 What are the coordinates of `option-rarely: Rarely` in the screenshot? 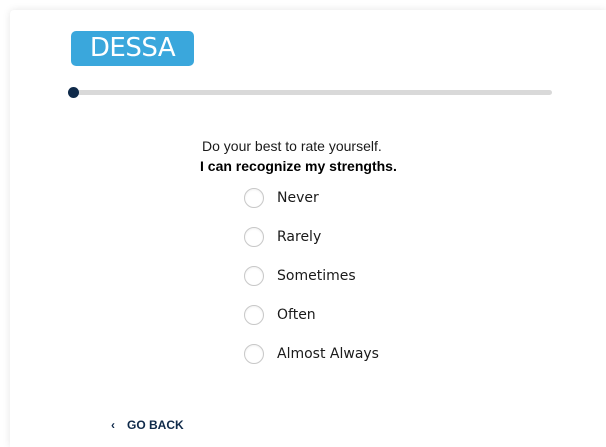 It's located at (282, 237).